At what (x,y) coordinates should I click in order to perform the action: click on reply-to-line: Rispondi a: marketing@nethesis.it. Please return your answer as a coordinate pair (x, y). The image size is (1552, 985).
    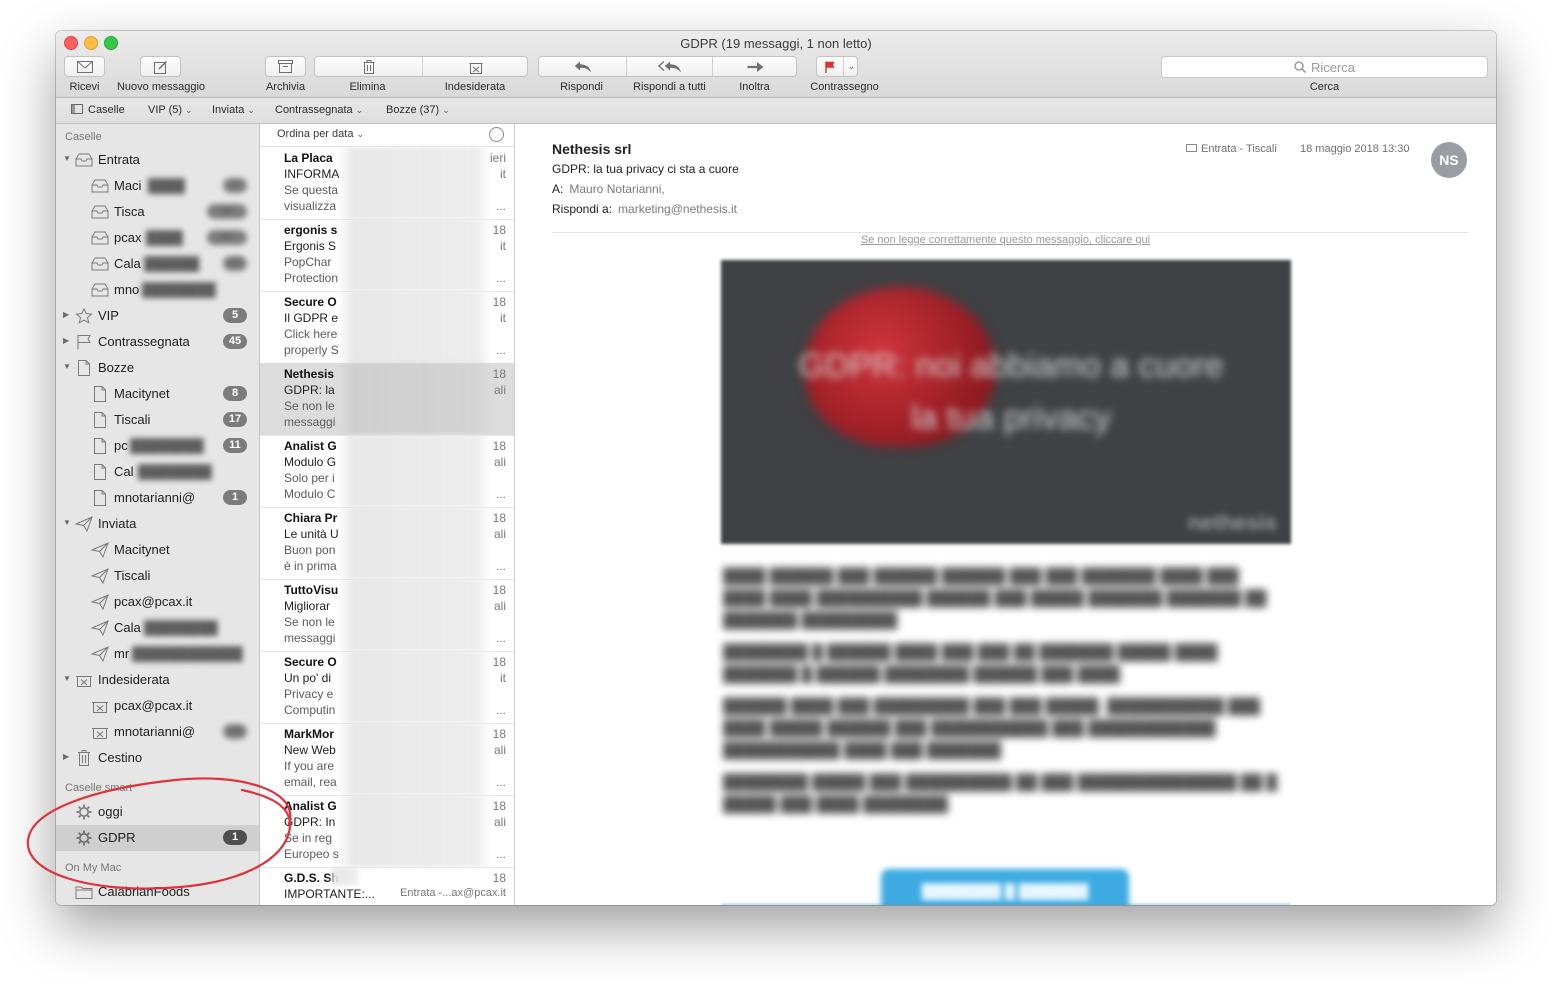
    Looking at the image, I should click on (644, 209).